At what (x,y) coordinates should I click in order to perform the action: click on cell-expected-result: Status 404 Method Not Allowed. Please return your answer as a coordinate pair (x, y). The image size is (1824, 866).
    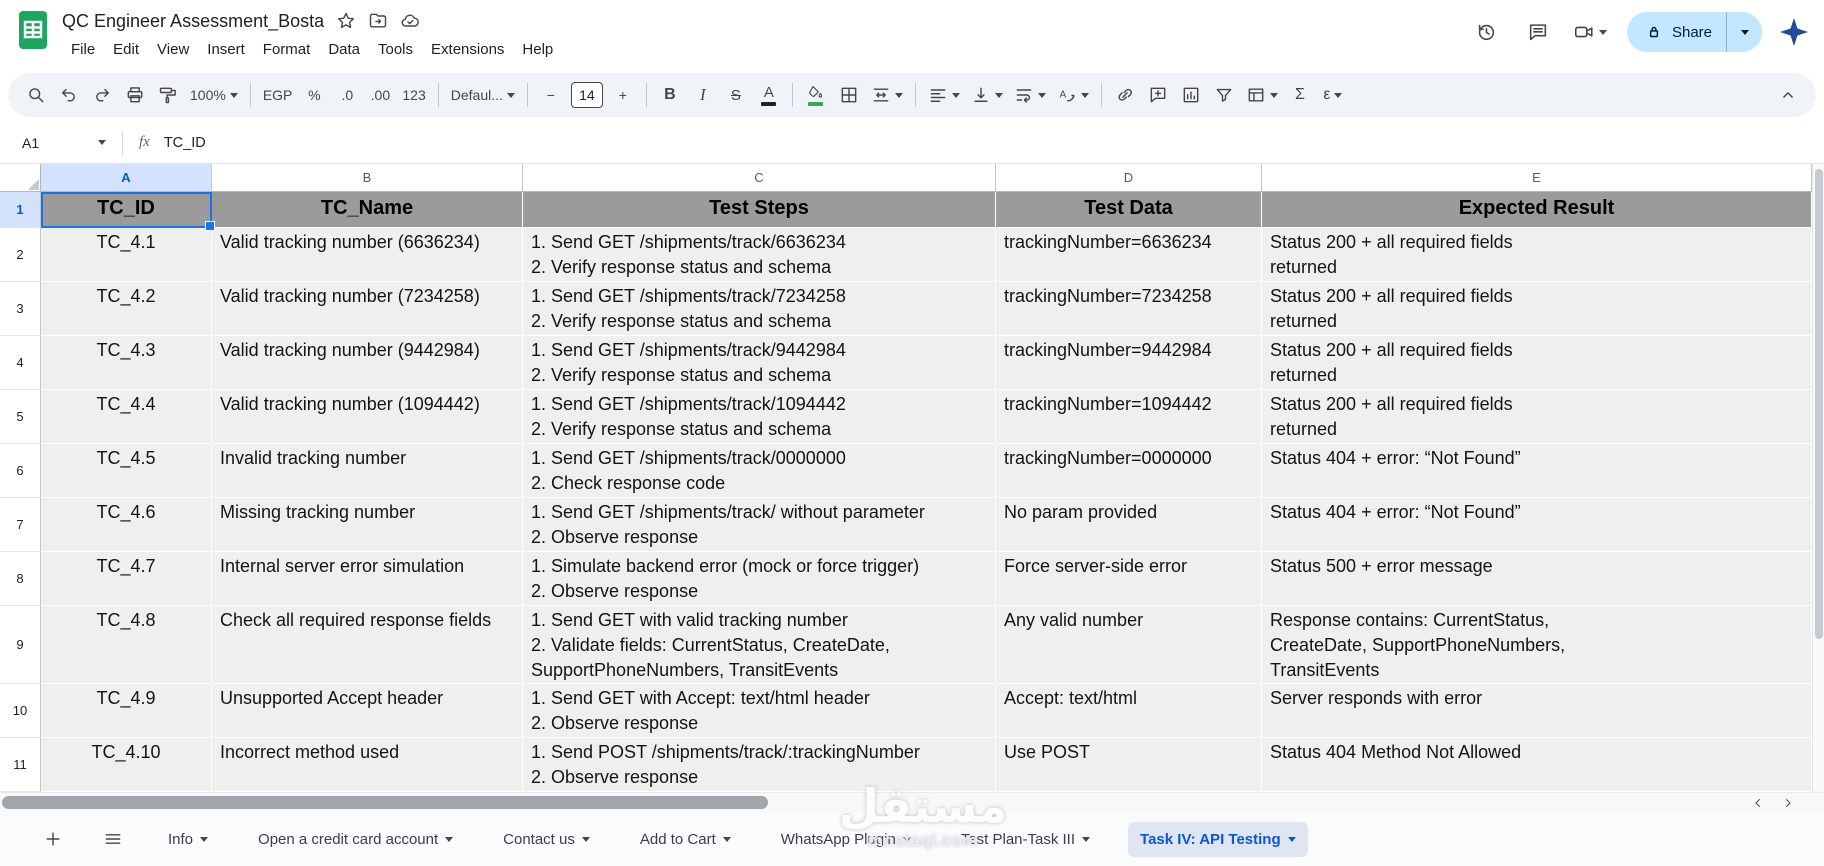
    Looking at the image, I should click on (1537, 765).